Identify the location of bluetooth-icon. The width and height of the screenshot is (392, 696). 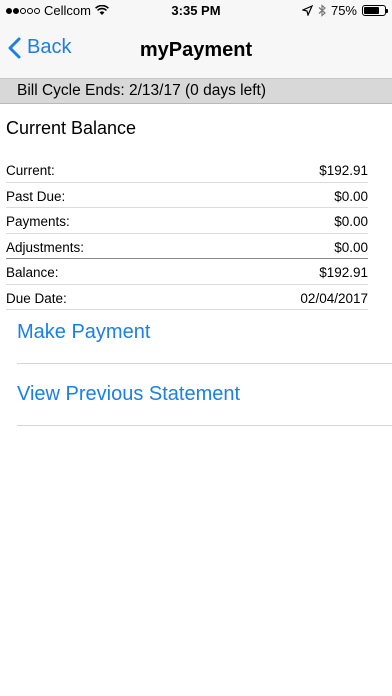
(322, 10).